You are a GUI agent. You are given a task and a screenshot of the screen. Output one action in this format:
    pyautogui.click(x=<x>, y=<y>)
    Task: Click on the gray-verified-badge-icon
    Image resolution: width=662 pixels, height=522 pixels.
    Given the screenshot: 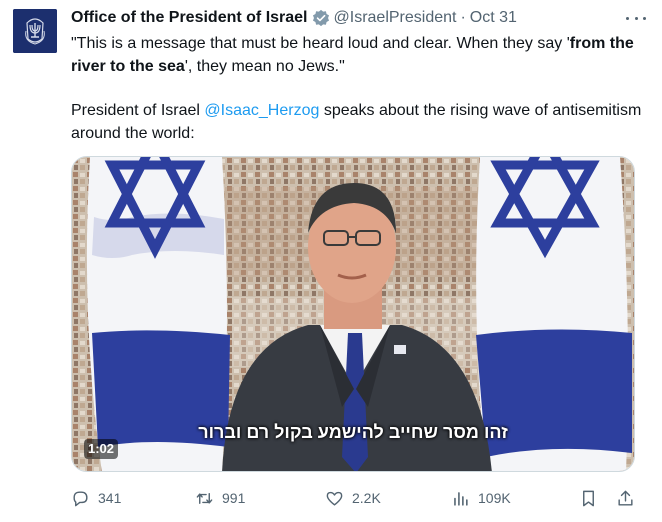 What is the action you would take?
    pyautogui.click(x=321, y=18)
    